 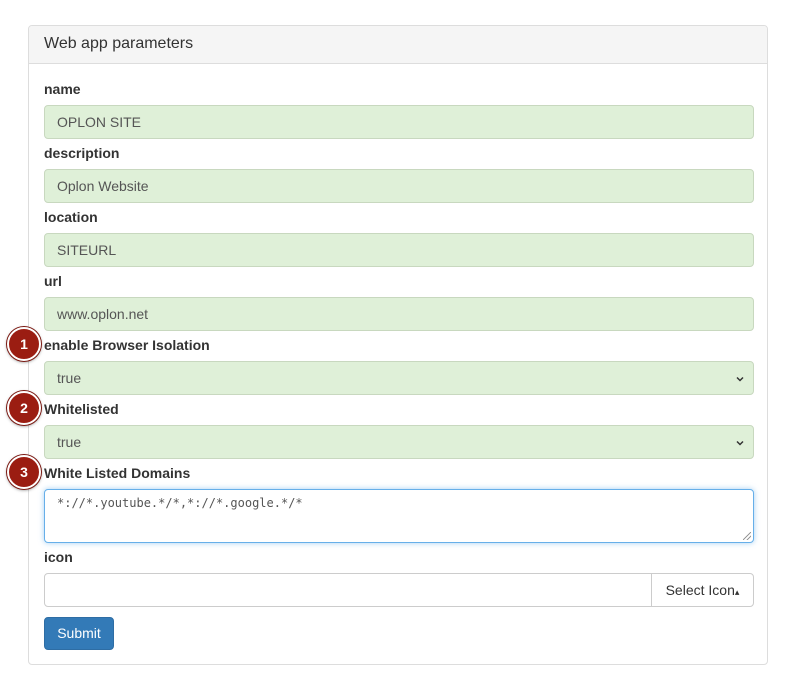 I want to click on caret-up-icon: ▴, so click(x=737, y=592).